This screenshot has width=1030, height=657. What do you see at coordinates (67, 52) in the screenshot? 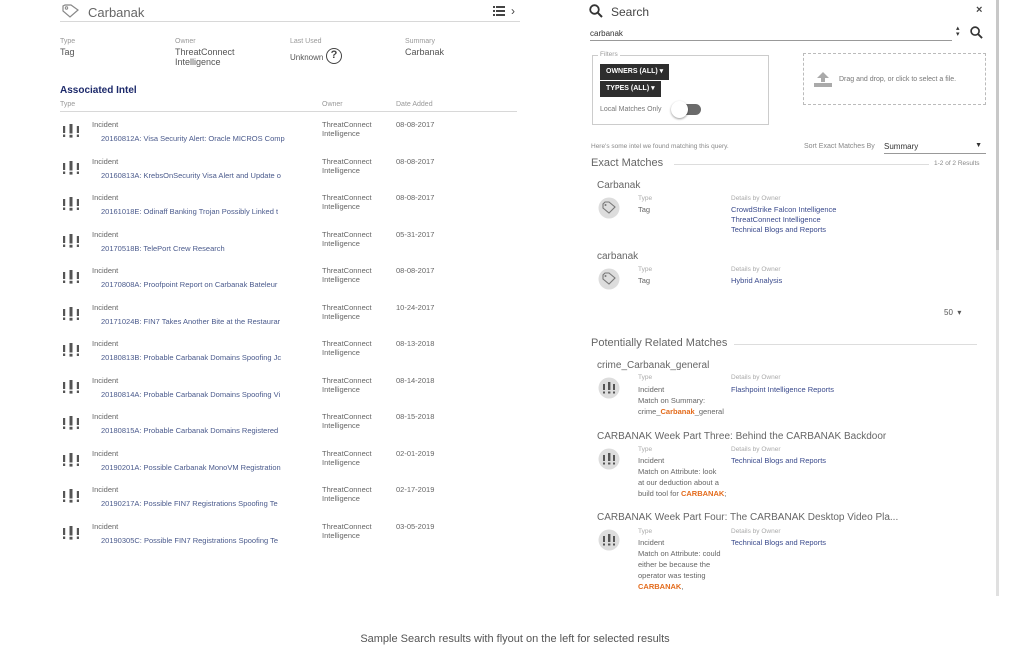
I see `meta-type-value: Tag` at bounding box center [67, 52].